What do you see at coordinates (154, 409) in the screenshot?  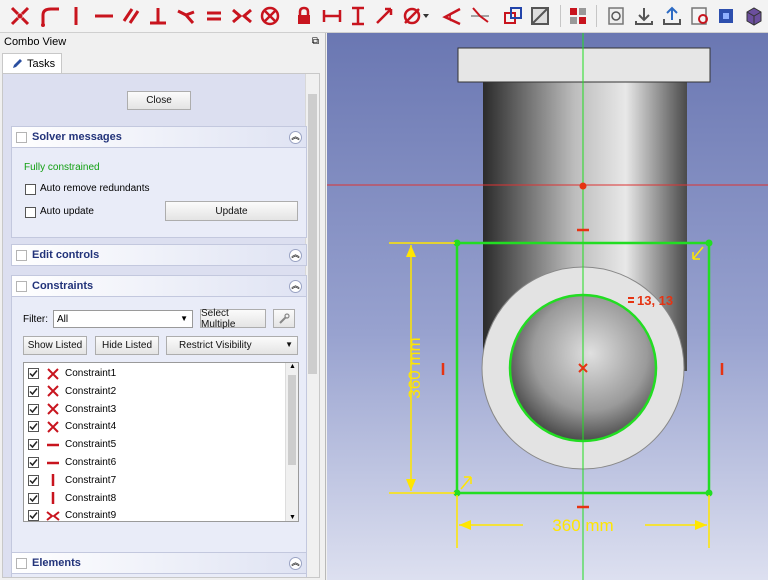 I see `constraint-list-item: Constraint3` at bounding box center [154, 409].